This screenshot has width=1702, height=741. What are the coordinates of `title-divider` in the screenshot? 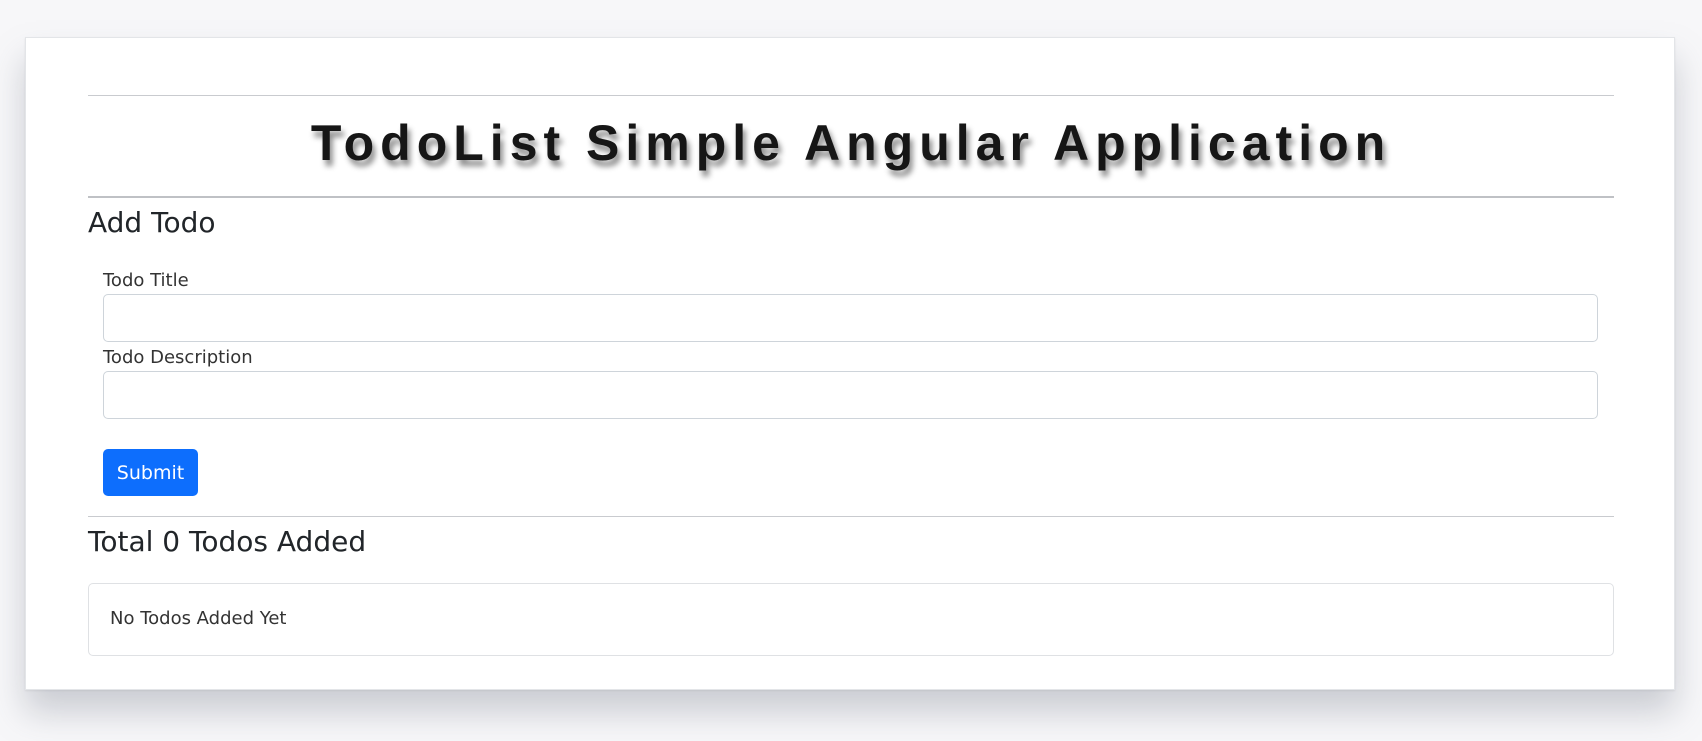 It's located at (851, 197).